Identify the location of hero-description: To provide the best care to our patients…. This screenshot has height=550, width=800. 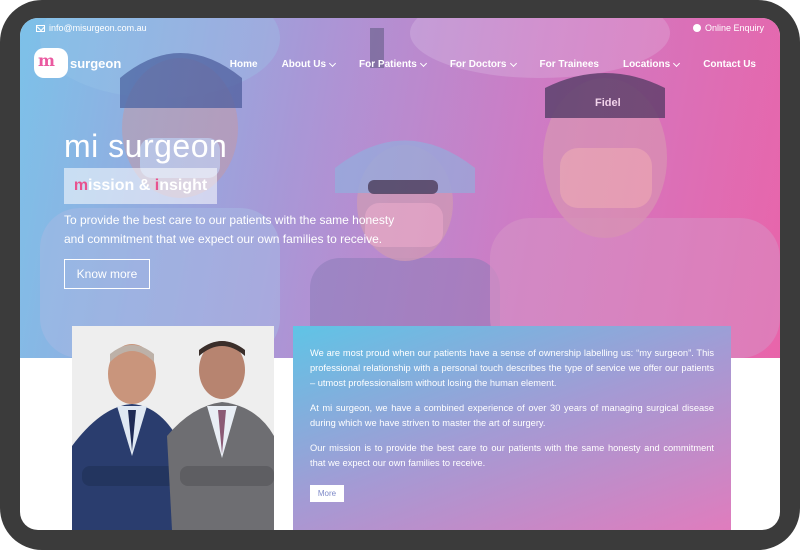
(229, 229).